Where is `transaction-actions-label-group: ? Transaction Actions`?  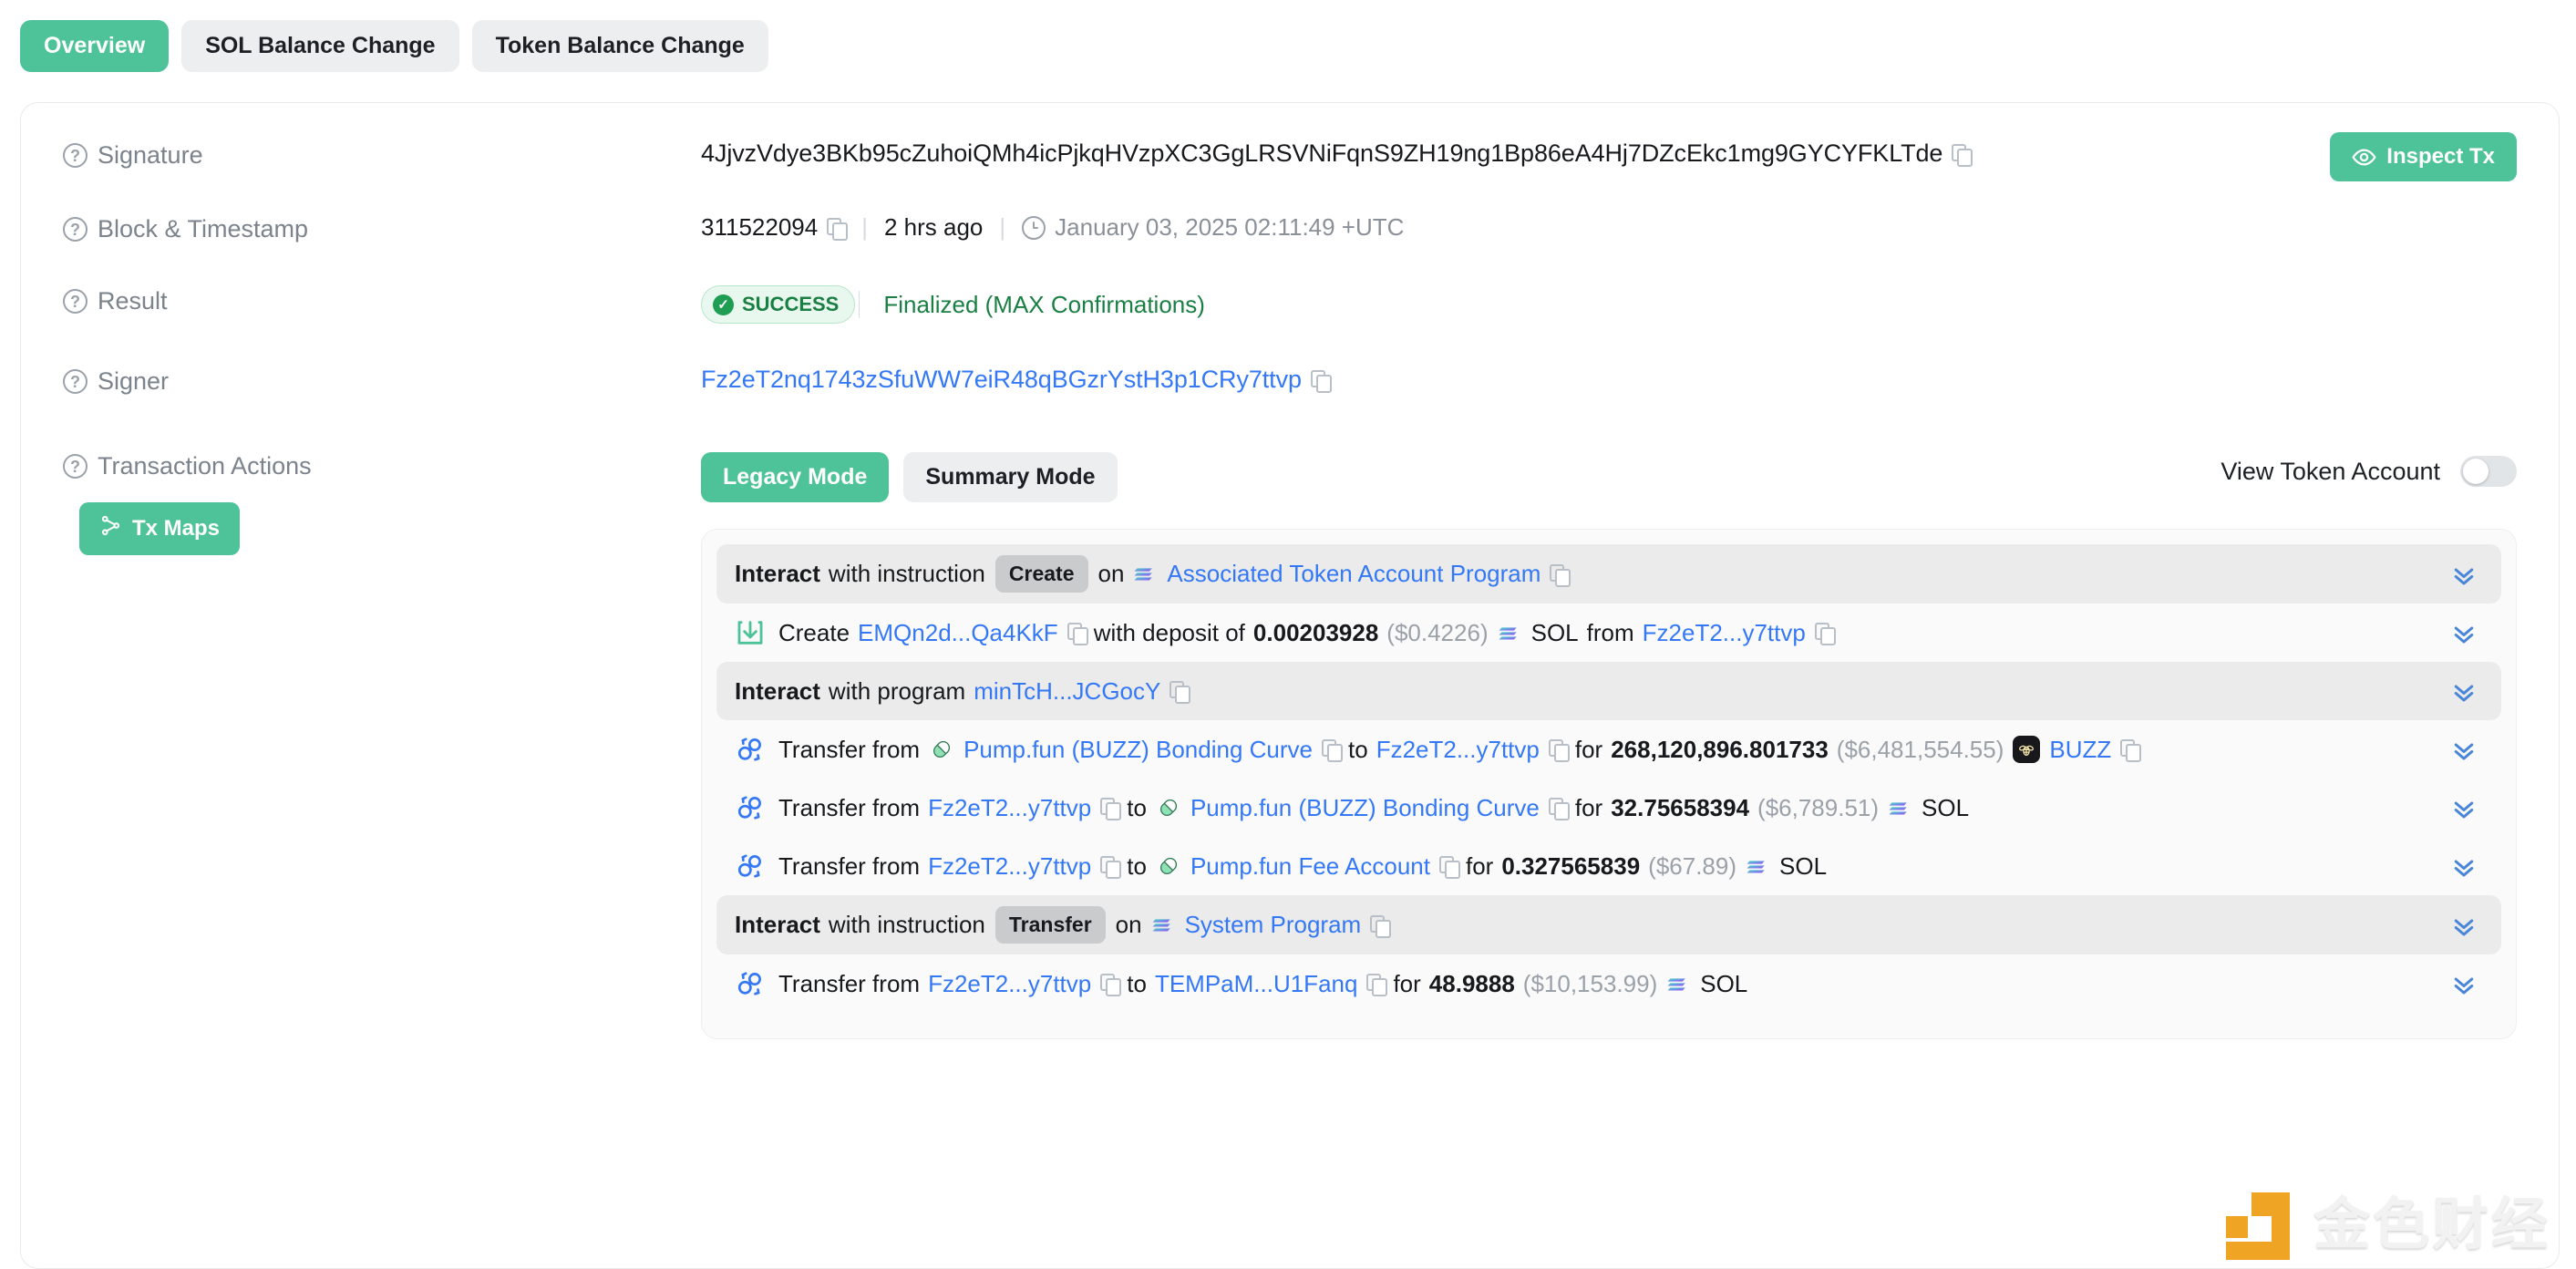 transaction-actions-label-group: ? Transaction Actions is located at coordinates (382, 465).